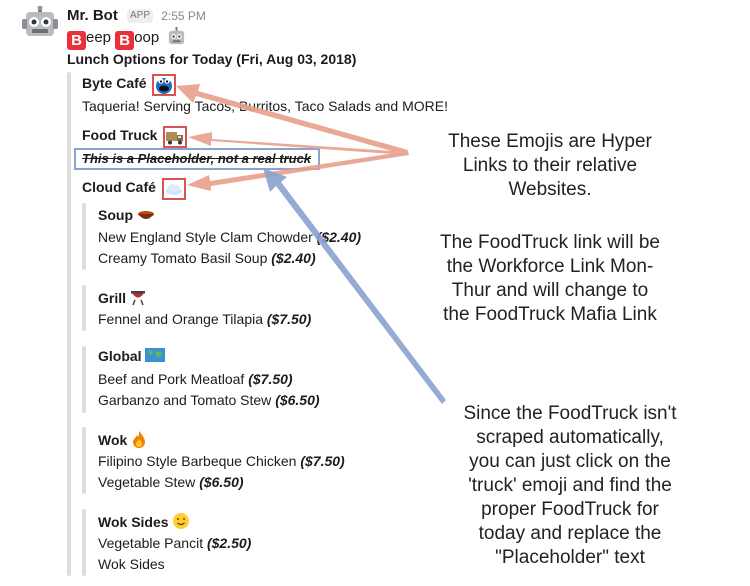  I want to click on greeting-text-1: eep, so click(101, 37).